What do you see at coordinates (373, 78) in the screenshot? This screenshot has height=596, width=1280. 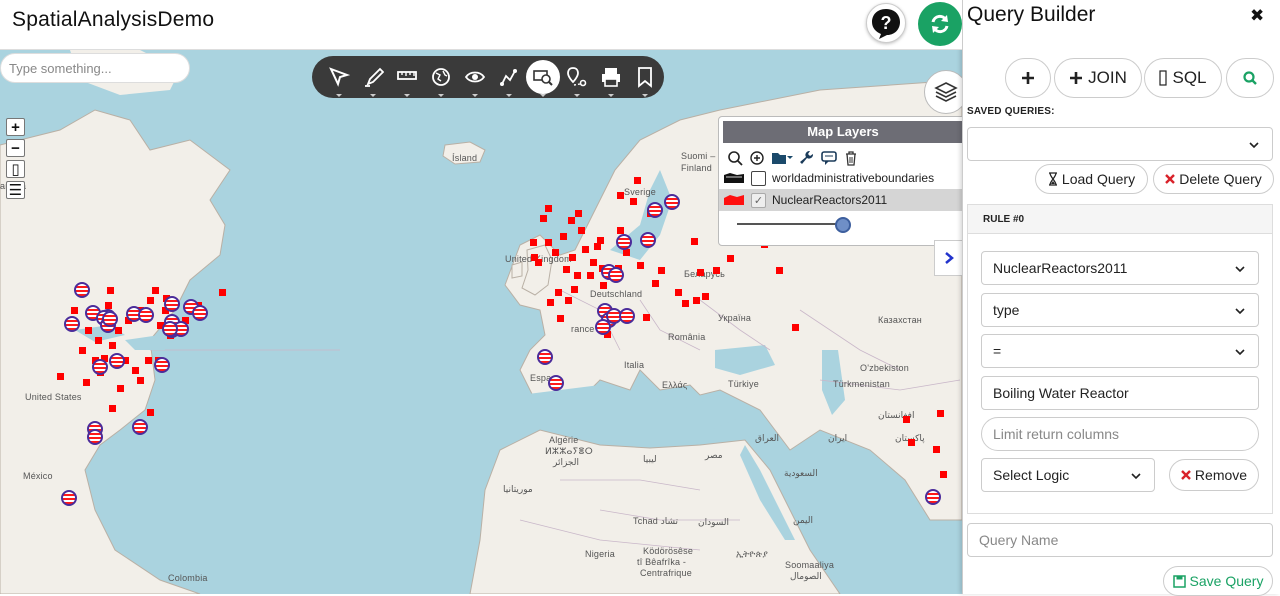 I see `tool-draw` at bounding box center [373, 78].